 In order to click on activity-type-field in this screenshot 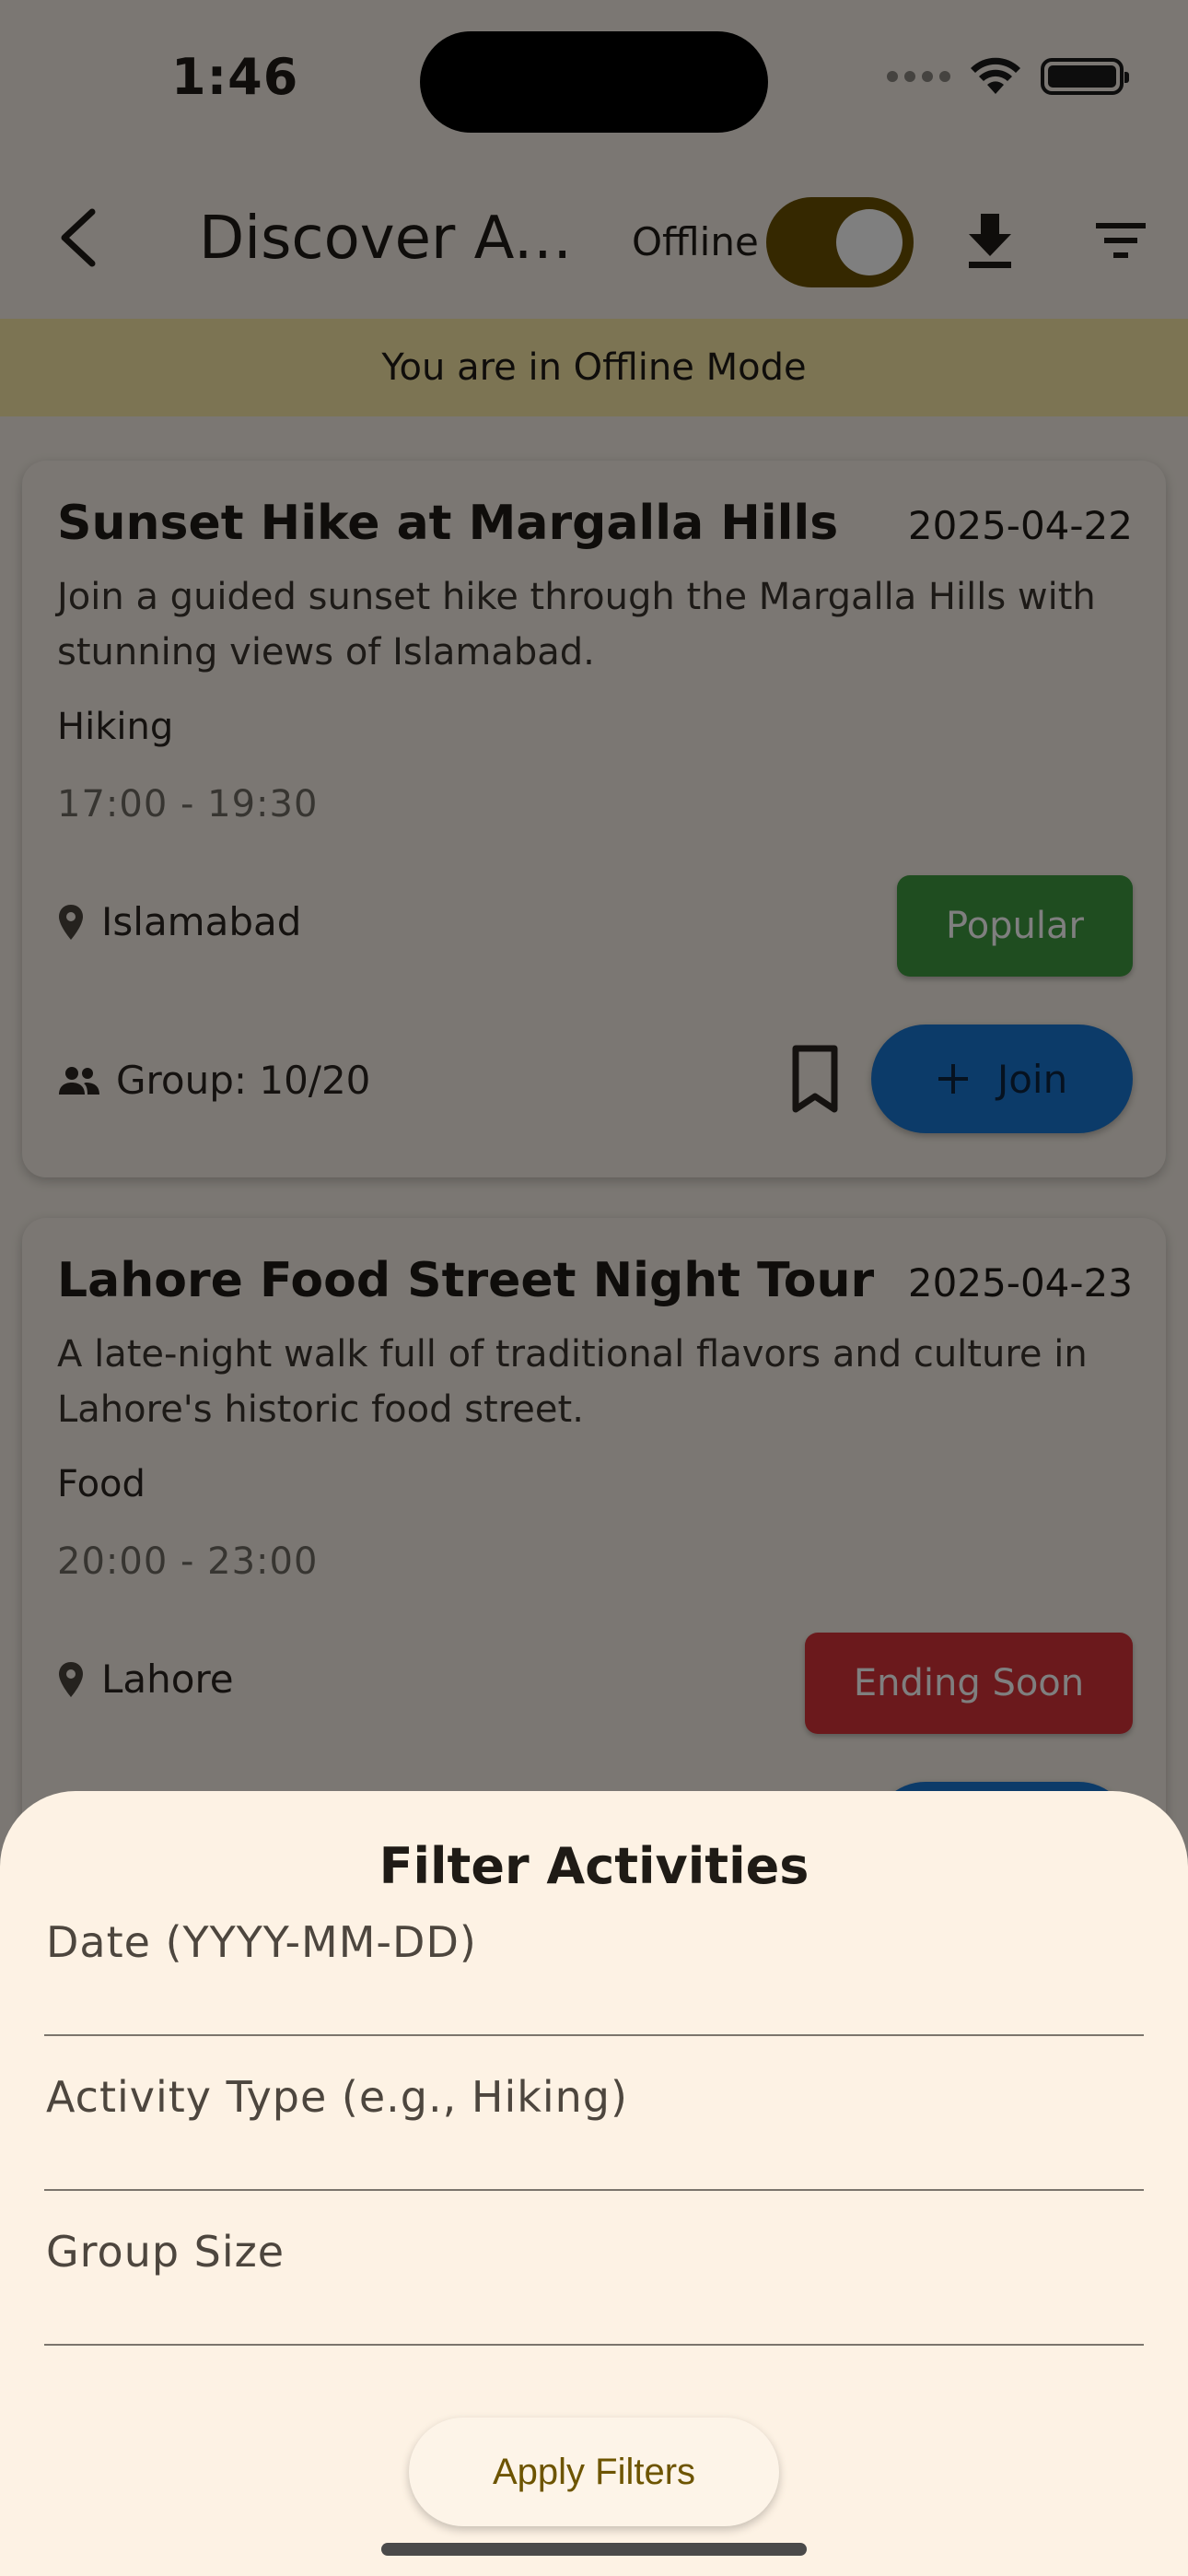, I will do `click(594, 2113)`.